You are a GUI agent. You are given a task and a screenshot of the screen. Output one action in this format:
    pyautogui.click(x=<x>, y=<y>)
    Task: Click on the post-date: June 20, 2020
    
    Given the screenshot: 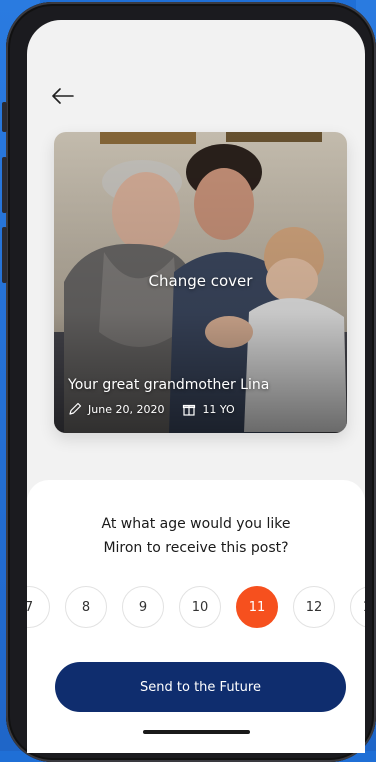 What is the action you would take?
    pyautogui.click(x=126, y=409)
    